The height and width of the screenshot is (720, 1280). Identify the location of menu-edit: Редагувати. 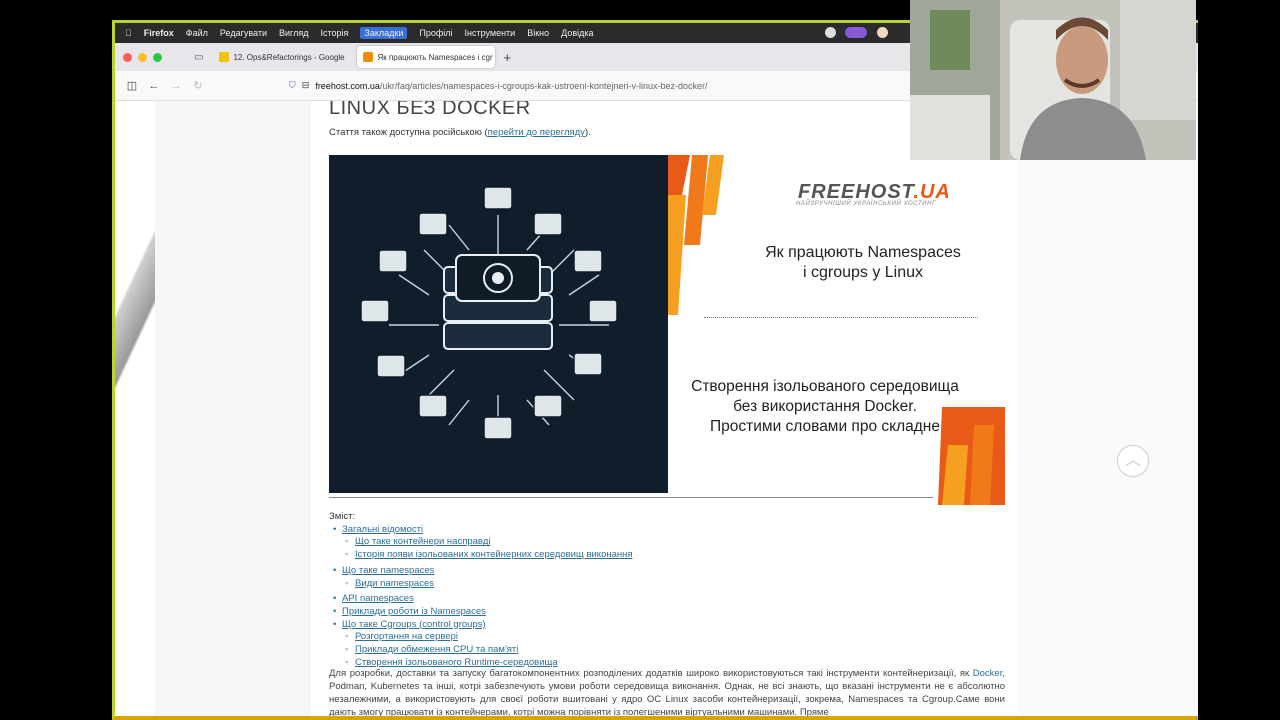
(243, 33).